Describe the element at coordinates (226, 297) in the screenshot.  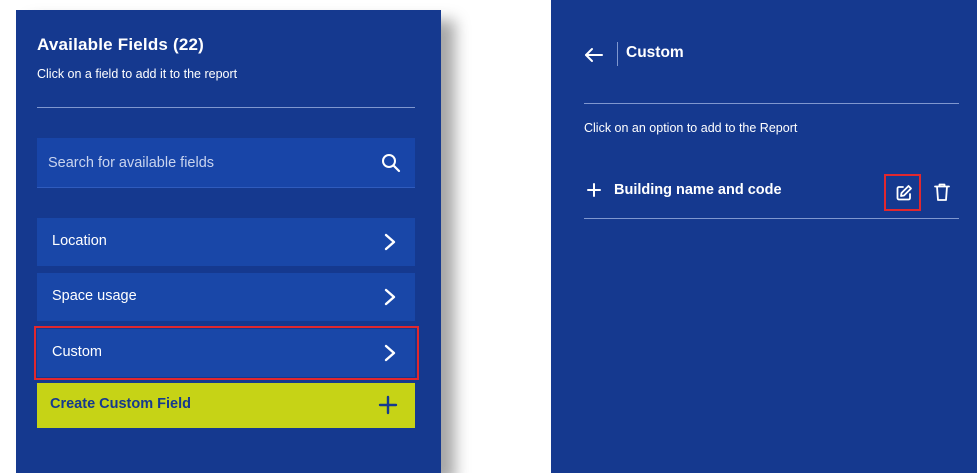
I see `category-space-usage: Space usage` at that location.